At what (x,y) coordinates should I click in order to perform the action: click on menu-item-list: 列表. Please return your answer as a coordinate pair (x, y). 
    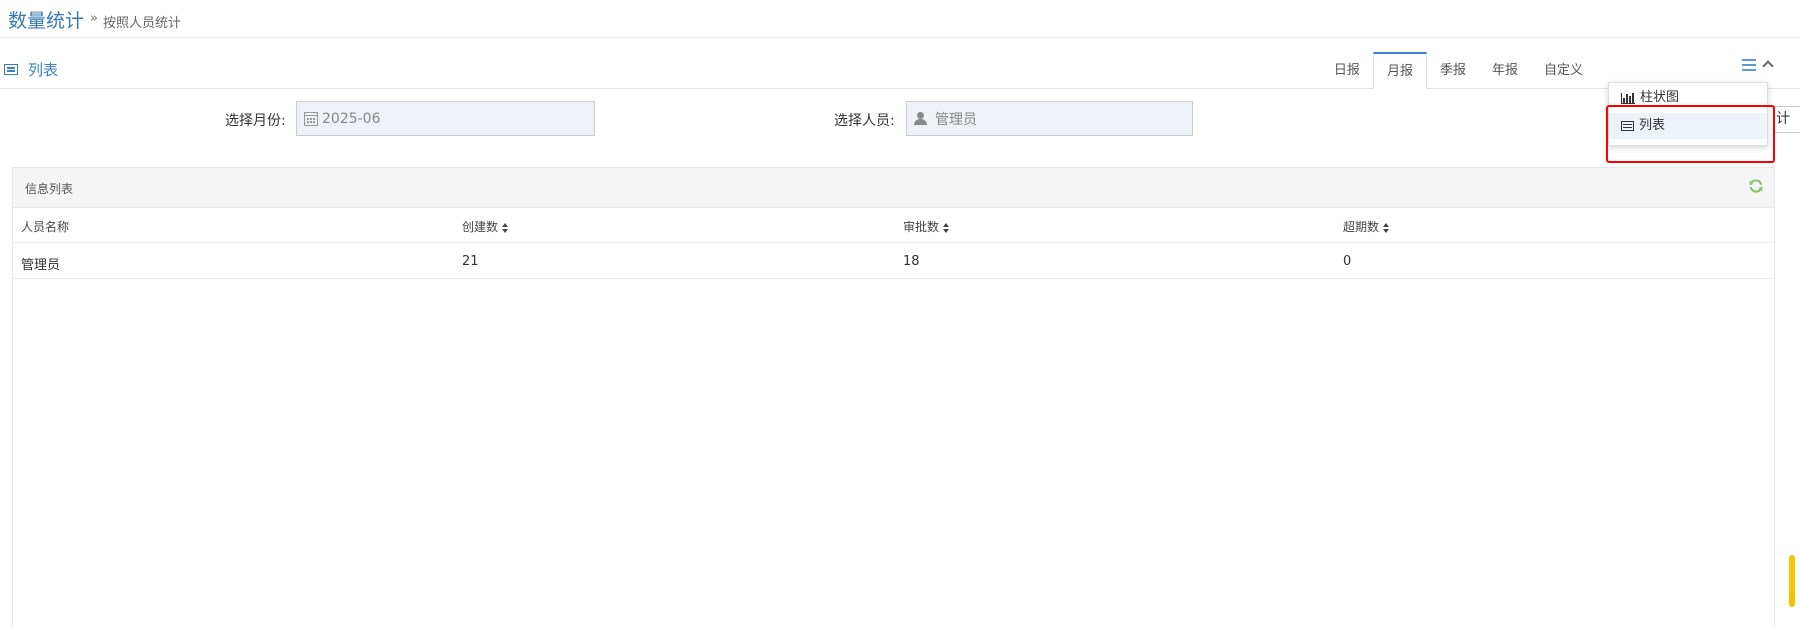
    Looking at the image, I should click on (1688, 126).